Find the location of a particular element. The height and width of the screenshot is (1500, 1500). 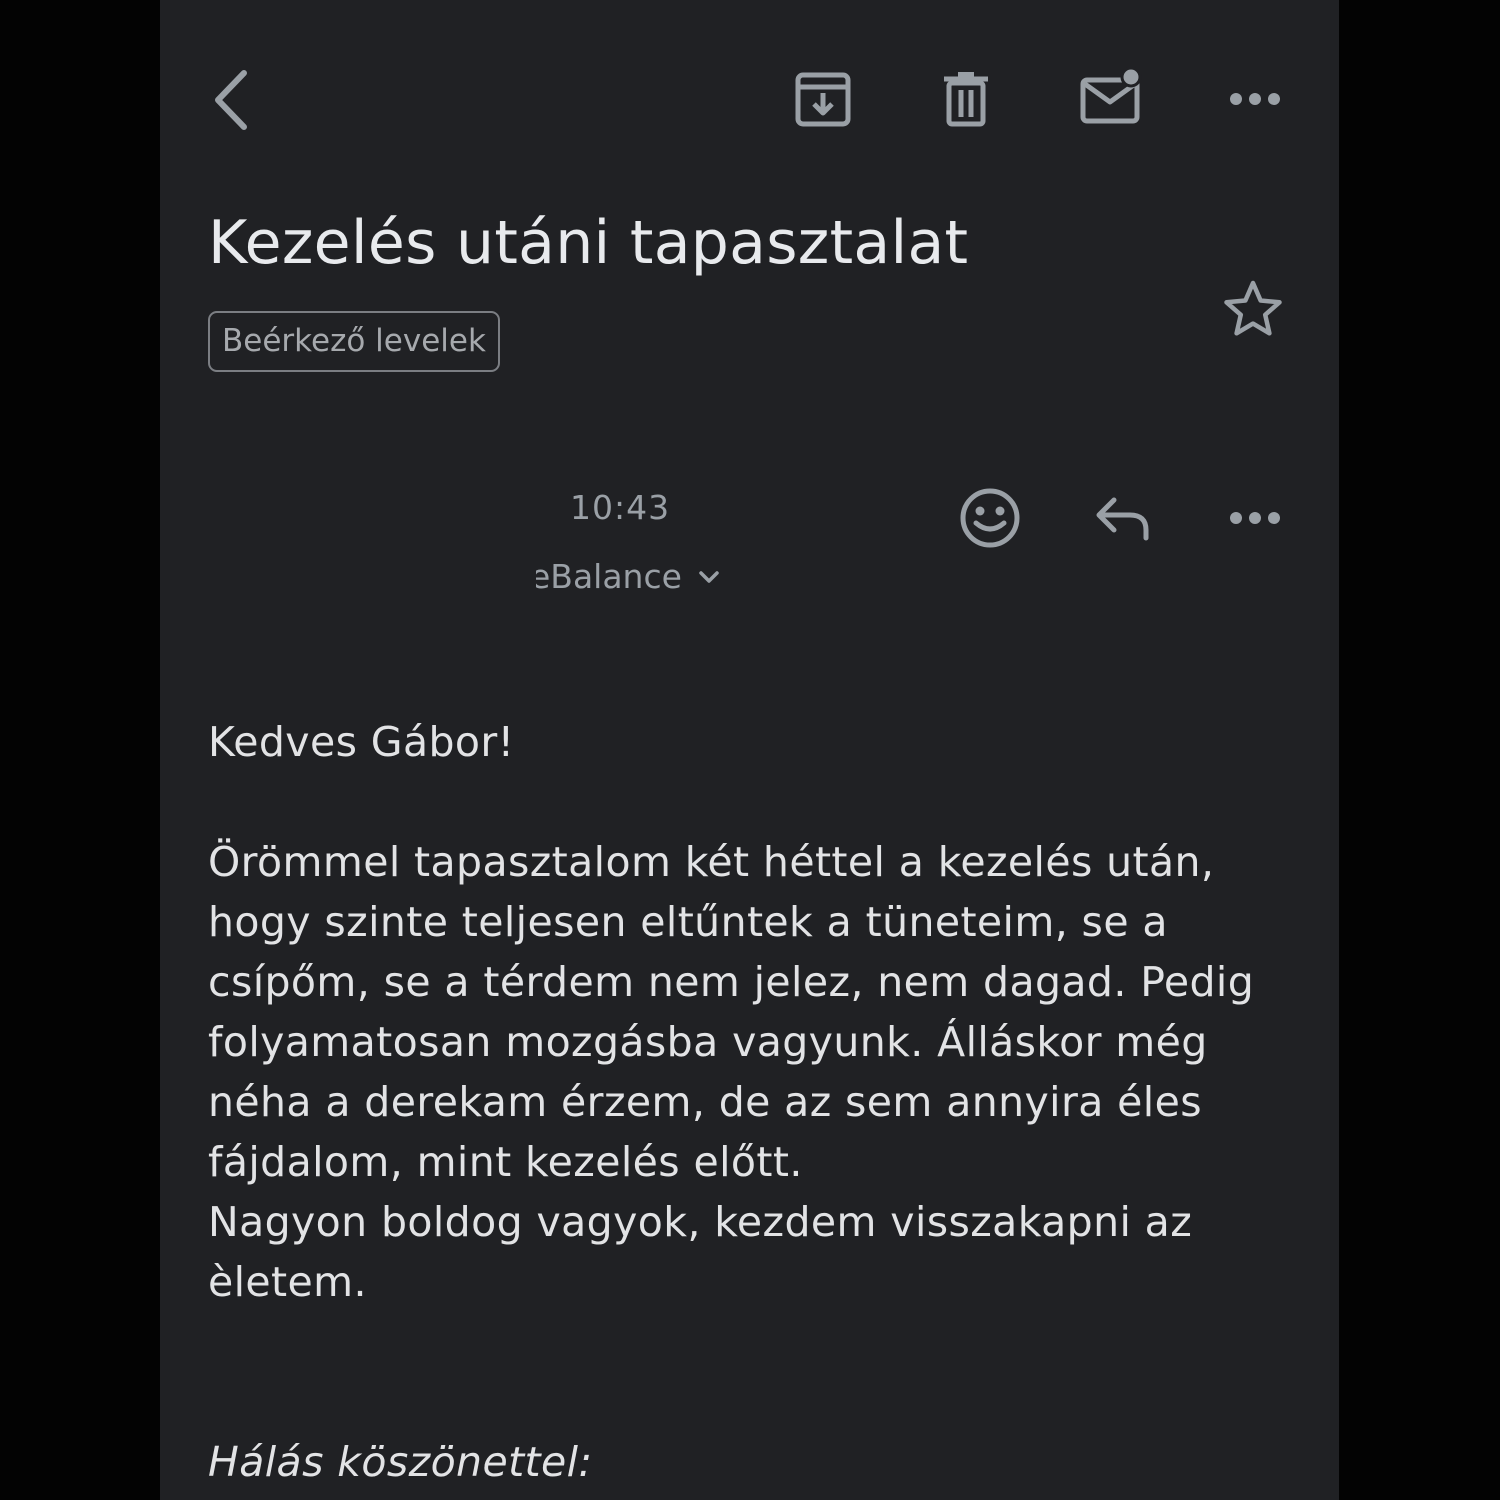

chevron-down-icon is located at coordinates (709, 577).